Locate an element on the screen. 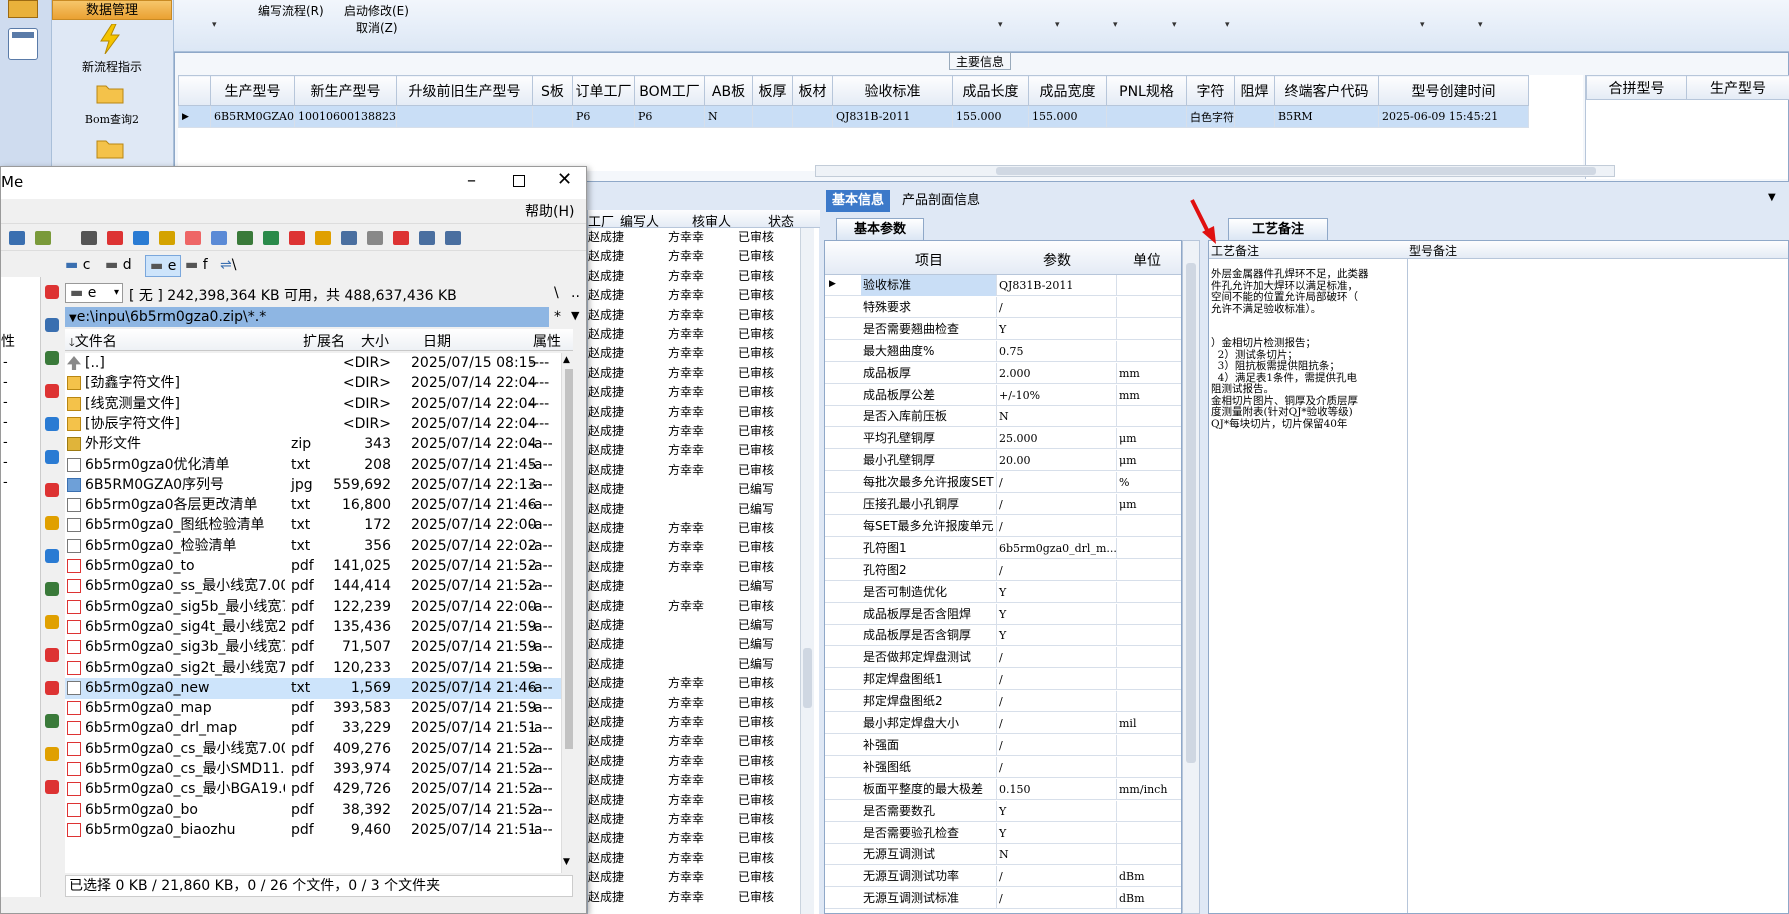  main-info-cell: 10010600138823 is located at coordinates (345, 116).